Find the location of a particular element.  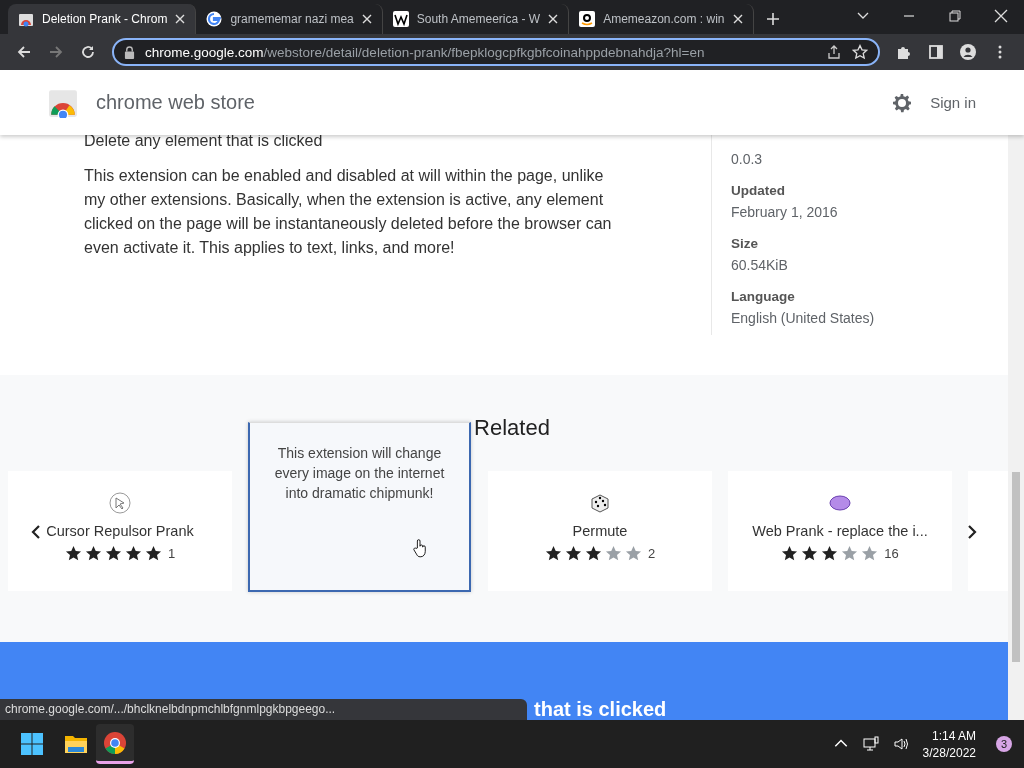

detail-label: Updated is located at coordinates (758, 190).